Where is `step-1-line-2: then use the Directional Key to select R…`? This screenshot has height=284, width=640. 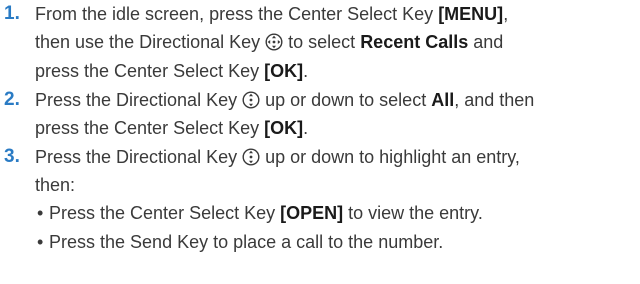
step-1-line-2: then use the Directional Key to select R… is located at coordinates (337, 42).